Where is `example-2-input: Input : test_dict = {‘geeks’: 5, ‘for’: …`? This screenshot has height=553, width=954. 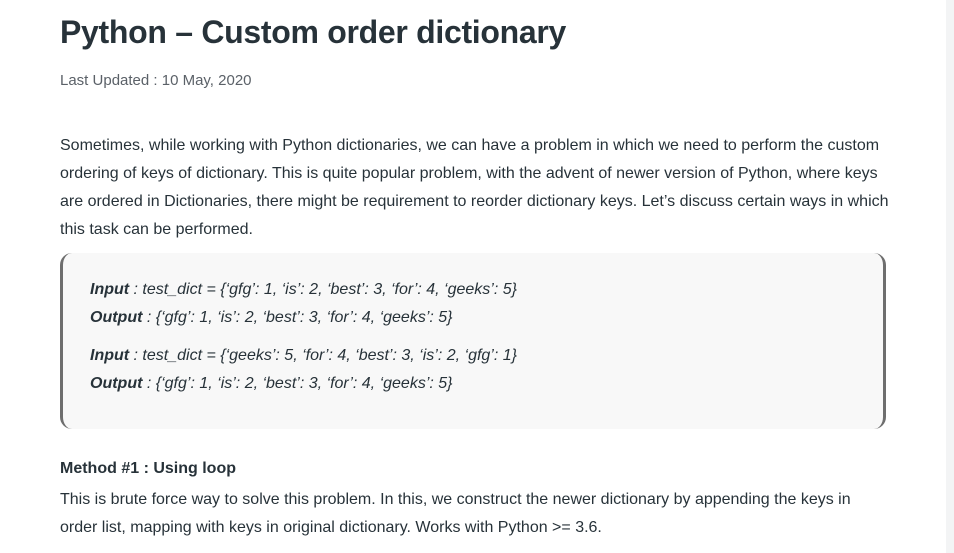
example-2-input: Input : test_dict = {‘geeks’: 5, ‘for’: … is located at coordinates (303, 356).